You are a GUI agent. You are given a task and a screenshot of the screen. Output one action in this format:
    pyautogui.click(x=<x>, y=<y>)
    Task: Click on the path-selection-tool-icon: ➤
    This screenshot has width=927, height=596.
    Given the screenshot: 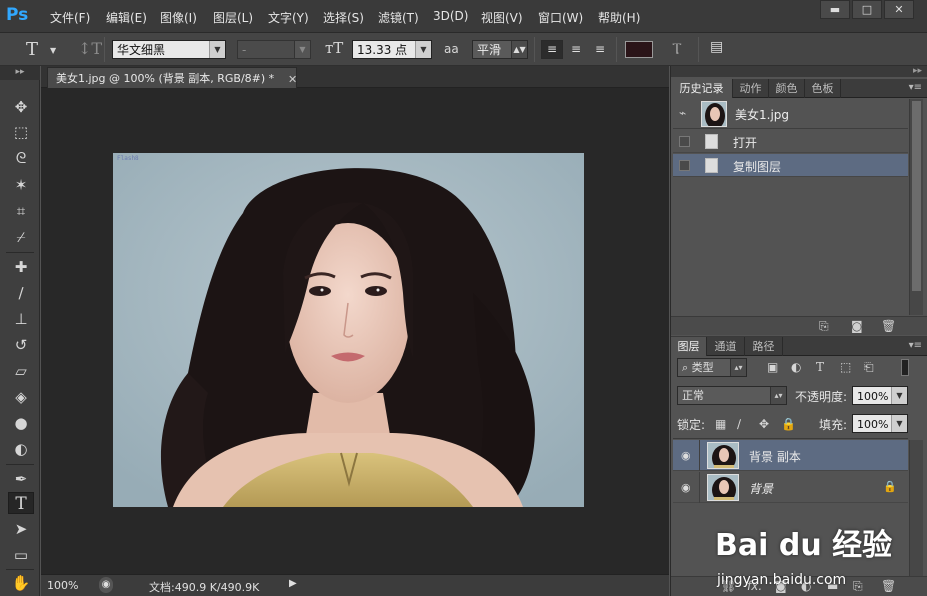 What is the action you would take?
    pyautogui.click(x=21, y=529)
    